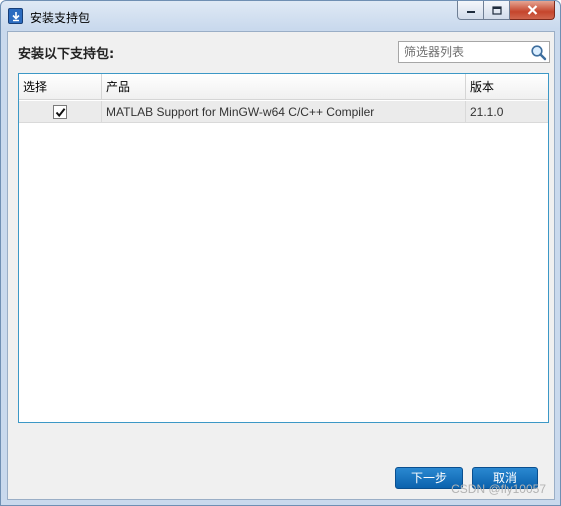 The height and width of the screenshot is (506, 561). Describe the element at coordinates (66, 54) in the screenshot. I see `install-header-label: 安装以下支持包:` at that location.